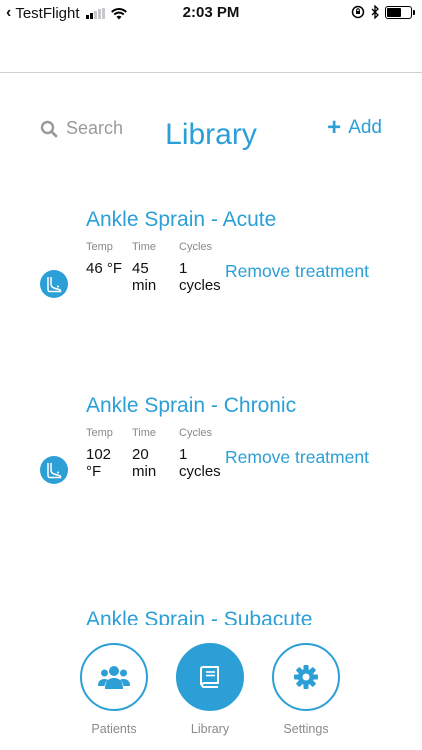 This screenshot has width=422, height=750. I want to click on book-icon, so click(209, 677).